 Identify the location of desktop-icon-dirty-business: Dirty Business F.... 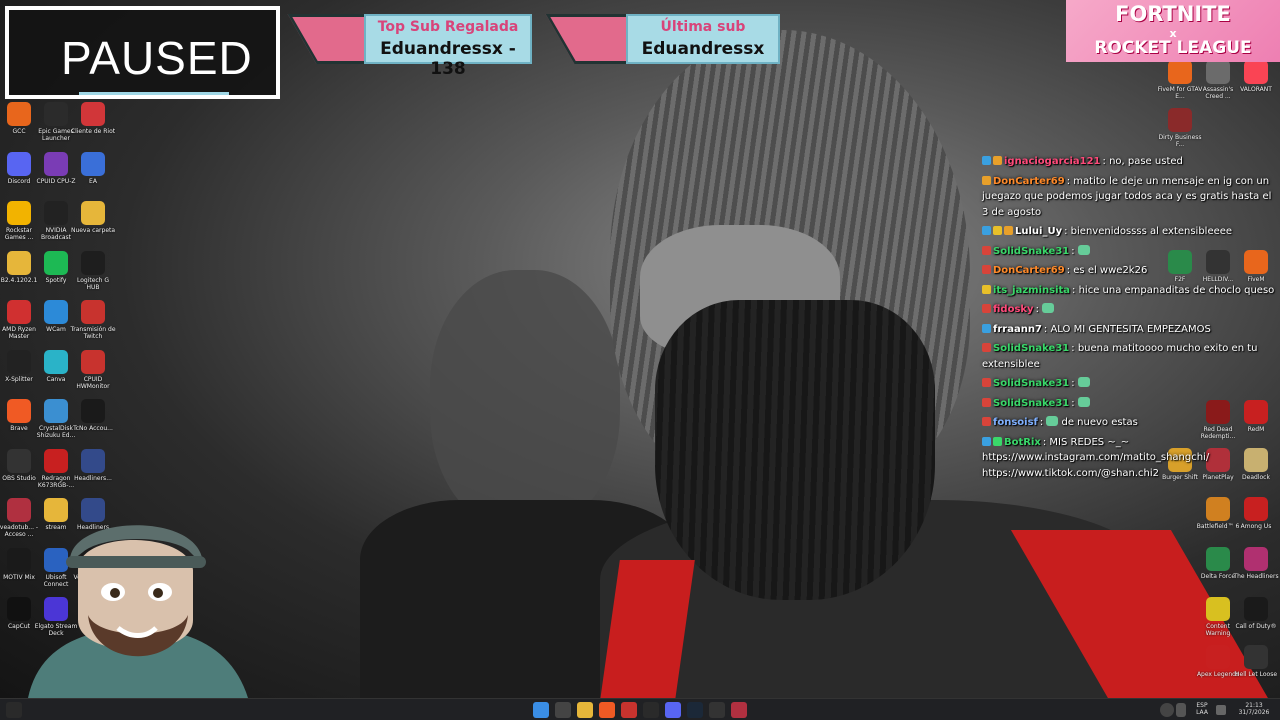
(1180, 128).